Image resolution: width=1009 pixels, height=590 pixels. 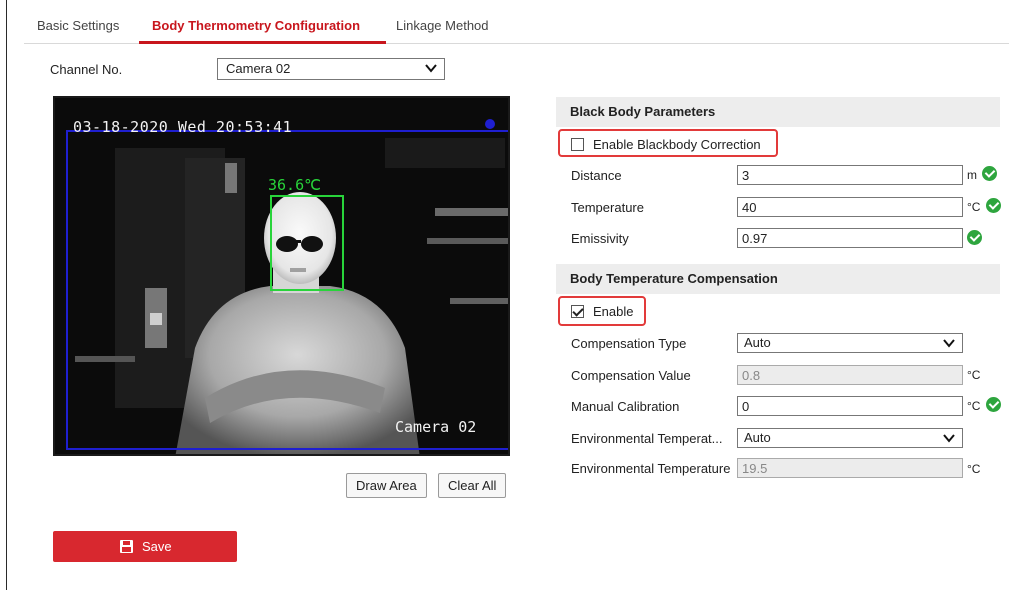 What do you see at coordinates (651, 468) in the screenshot?
I see `environmental-temperature-label: Environmental Temperature` at bounding box center [651, 468].